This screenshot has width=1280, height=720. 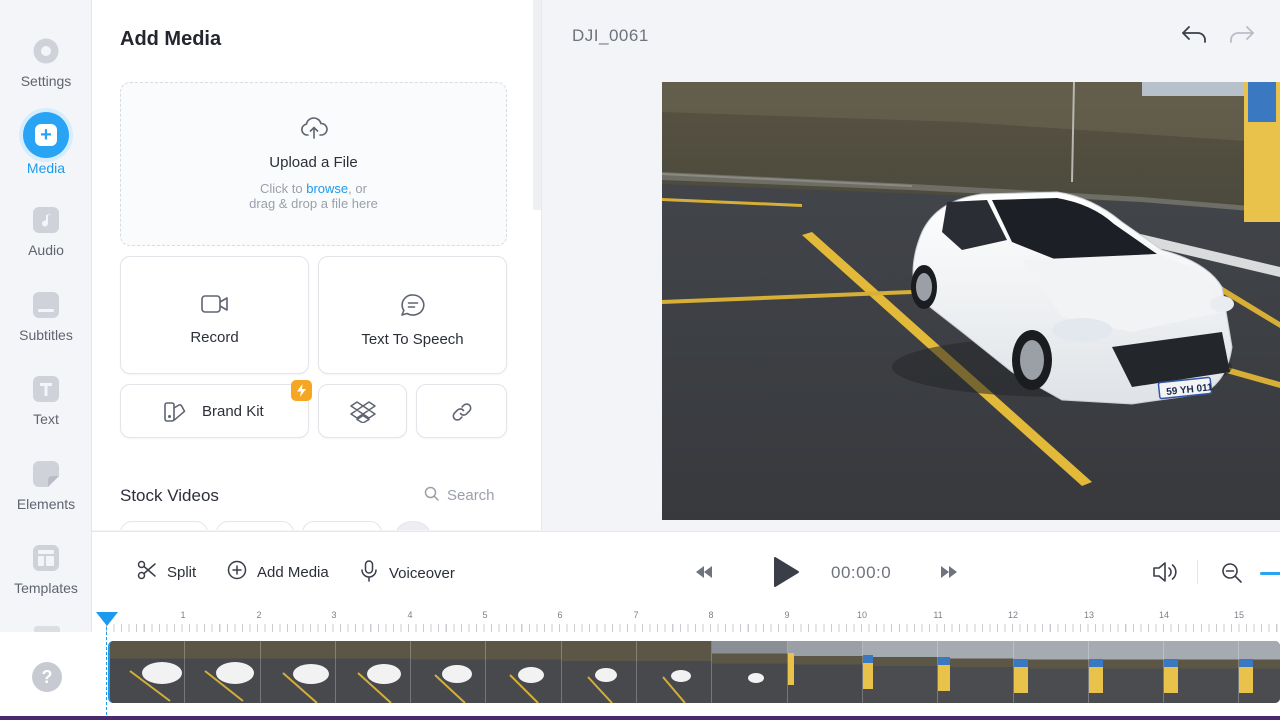 I want to click on playhead-line, so click(x=106, y=671).